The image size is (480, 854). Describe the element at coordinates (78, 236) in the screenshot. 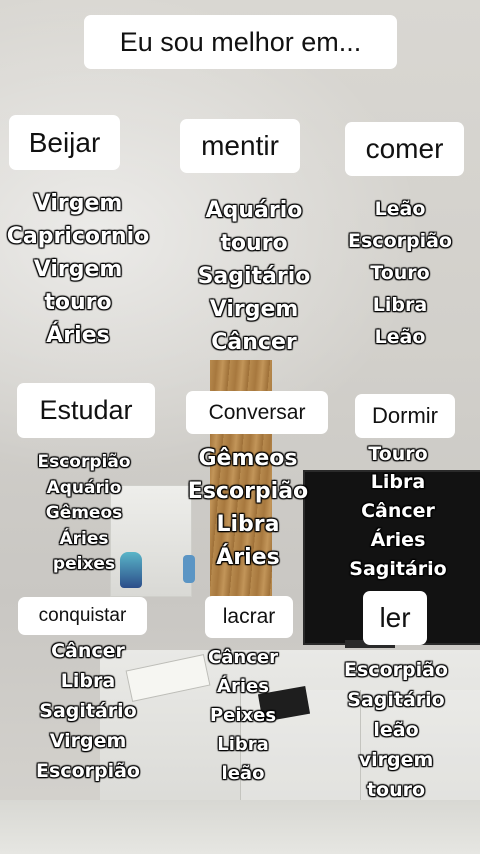

I see `sign-item: Capricornio` at that location.